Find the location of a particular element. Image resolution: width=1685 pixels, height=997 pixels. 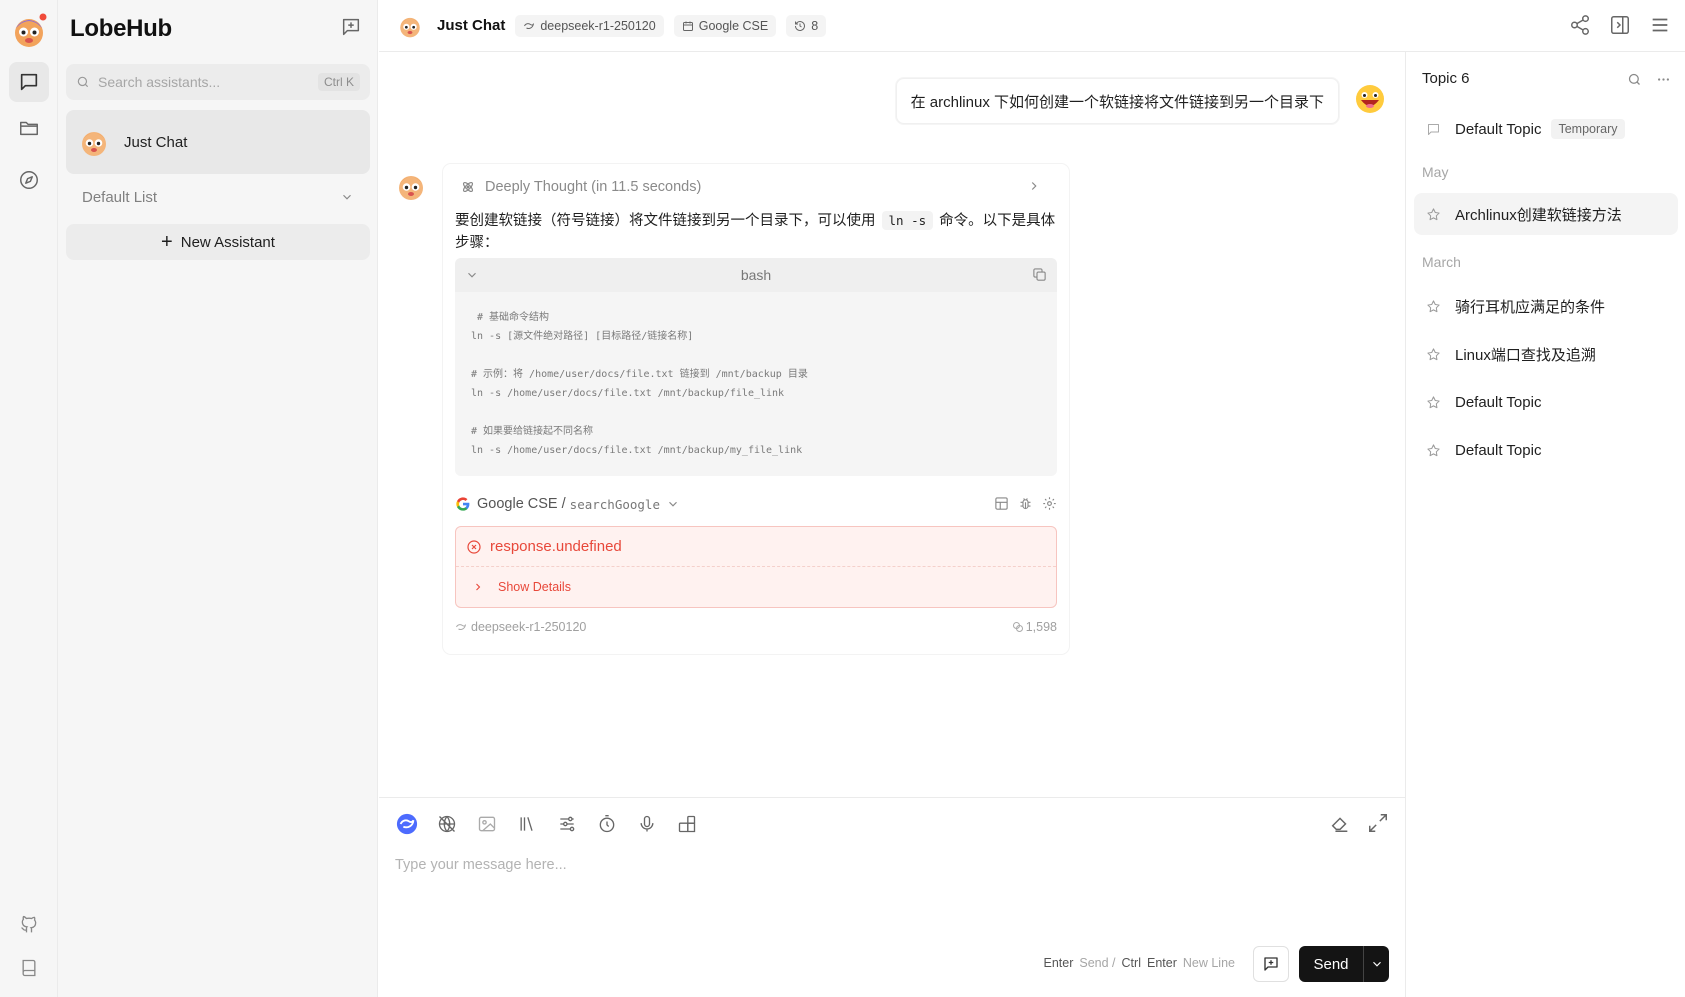

rail-chat-button is located at coordinates (29, 82).